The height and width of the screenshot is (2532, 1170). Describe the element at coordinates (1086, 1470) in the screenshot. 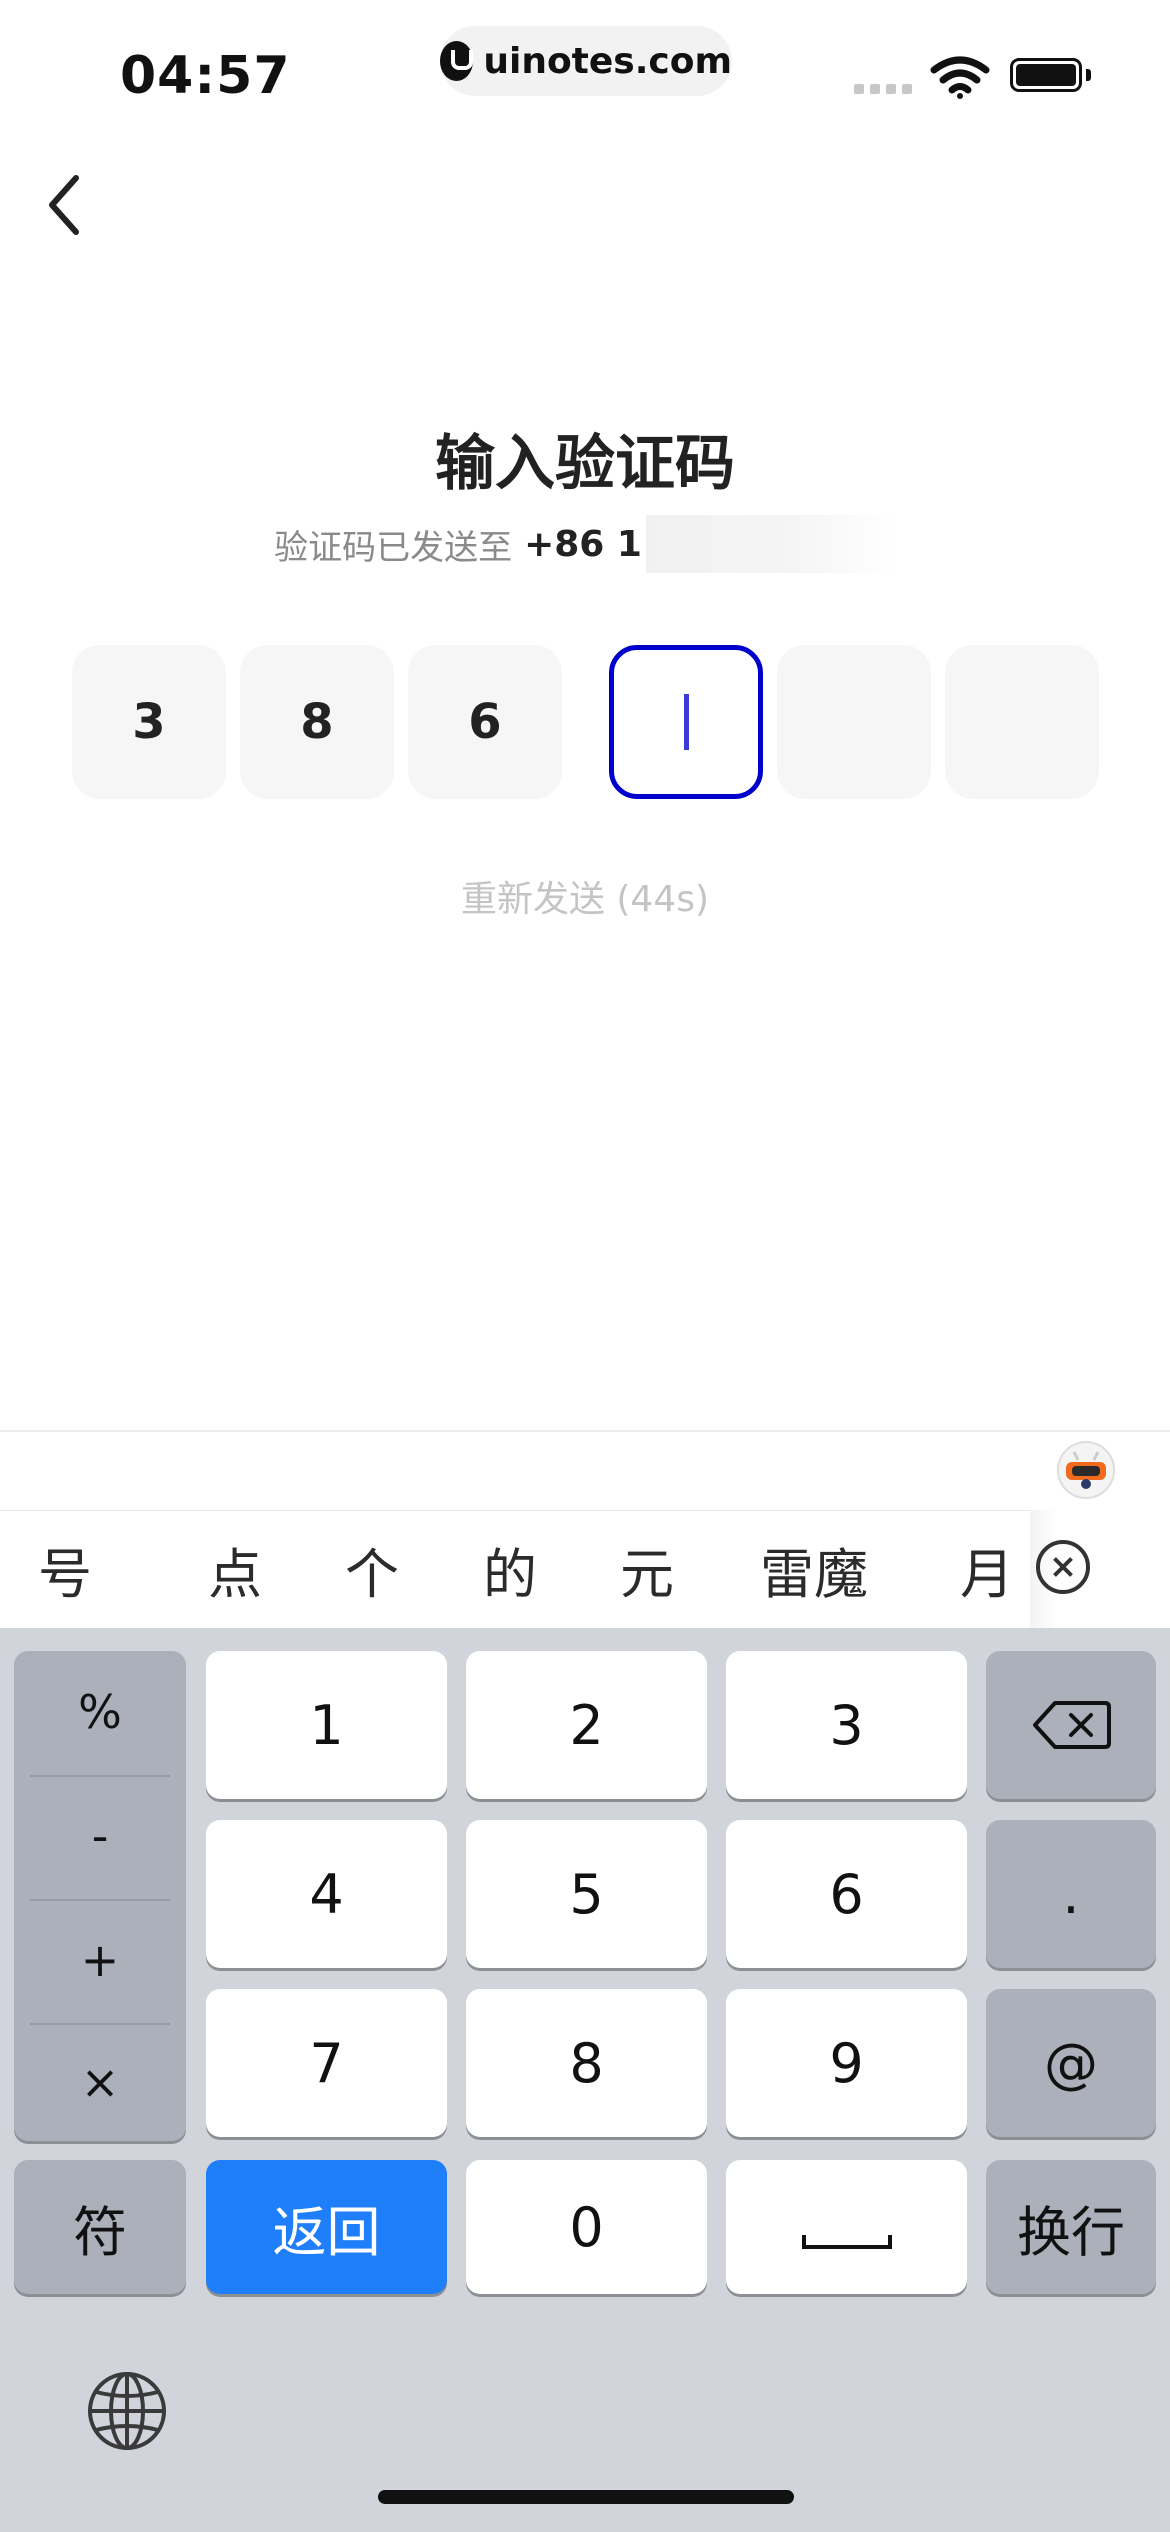

I see `assistant-robot-icon` at that location.